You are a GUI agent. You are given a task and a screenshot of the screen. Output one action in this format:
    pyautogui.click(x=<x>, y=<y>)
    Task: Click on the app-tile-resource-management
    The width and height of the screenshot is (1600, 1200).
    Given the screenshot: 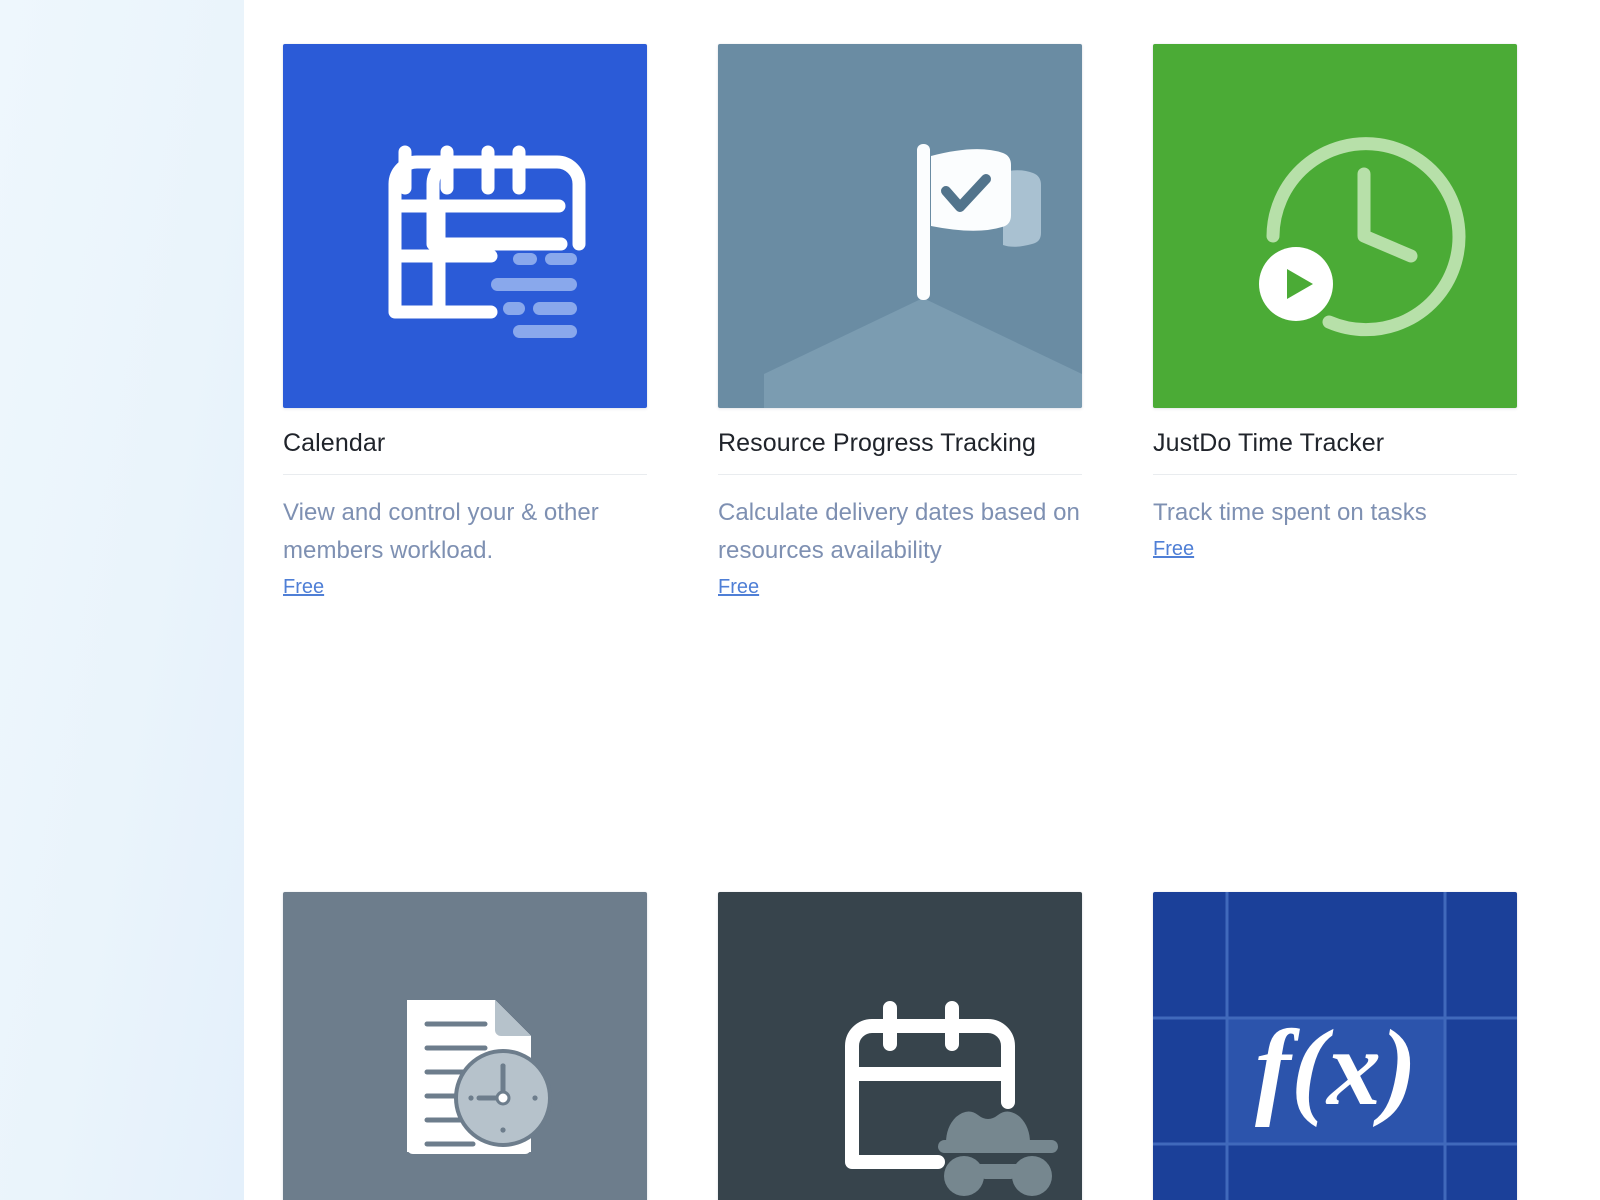 What is the action you would take?
    pyautogui.click(x=465, y=1046)
    